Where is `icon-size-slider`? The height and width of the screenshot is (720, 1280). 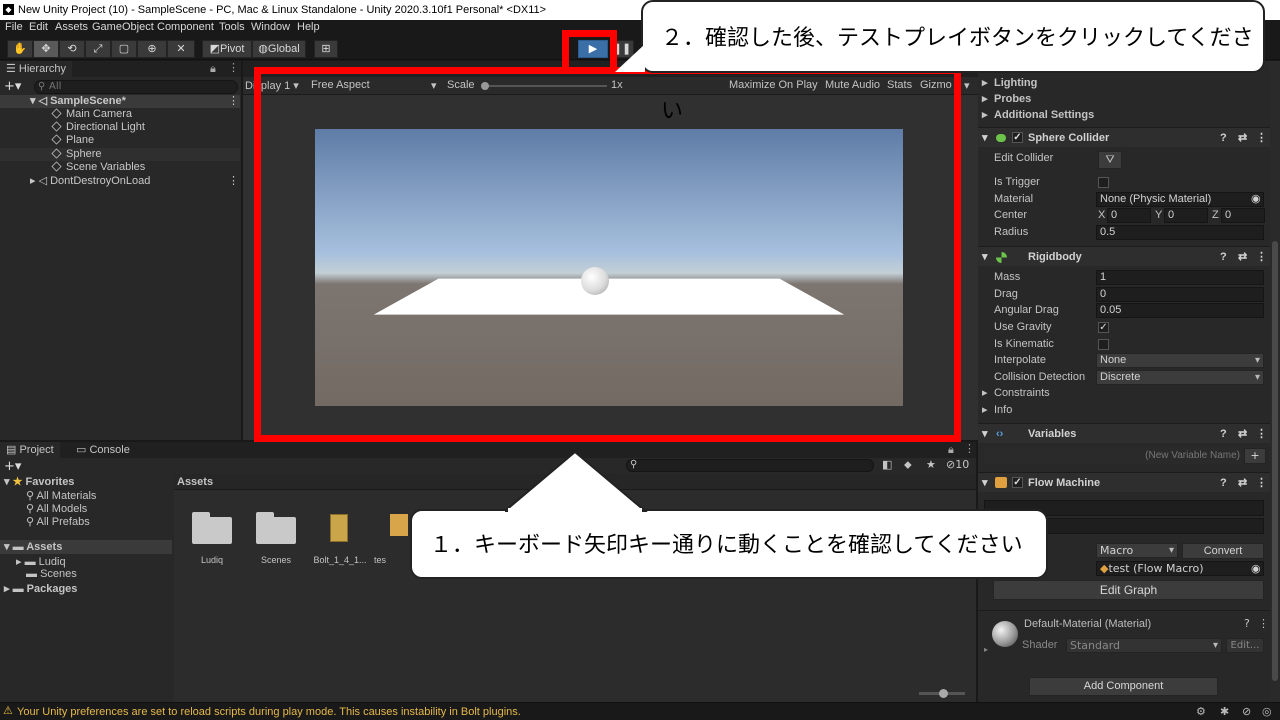 icon-size-slider is located at coordinates (942, 693).